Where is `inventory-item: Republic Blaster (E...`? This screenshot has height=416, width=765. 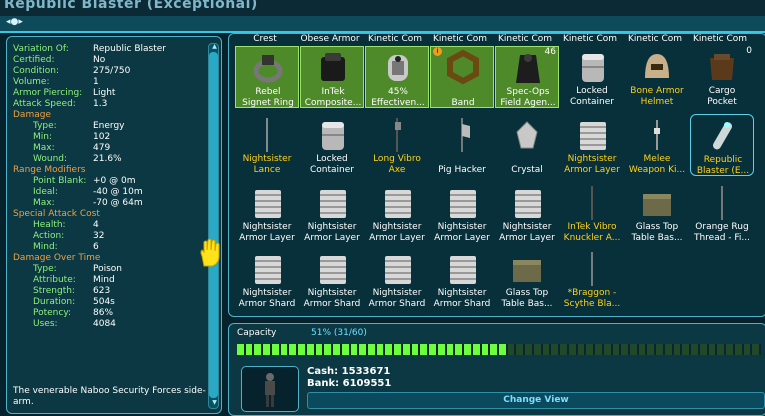 inventory-item: Republic Blaster (E... is located at coordinates (722, 145).